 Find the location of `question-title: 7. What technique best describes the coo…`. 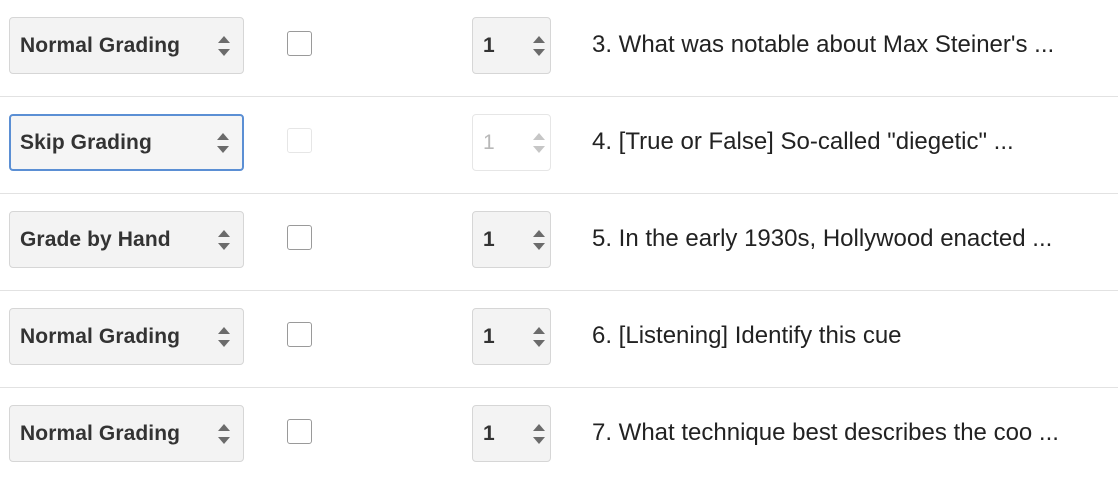

question-title: 7. What technique best describes the coo… is located at coordinates (825, 432).